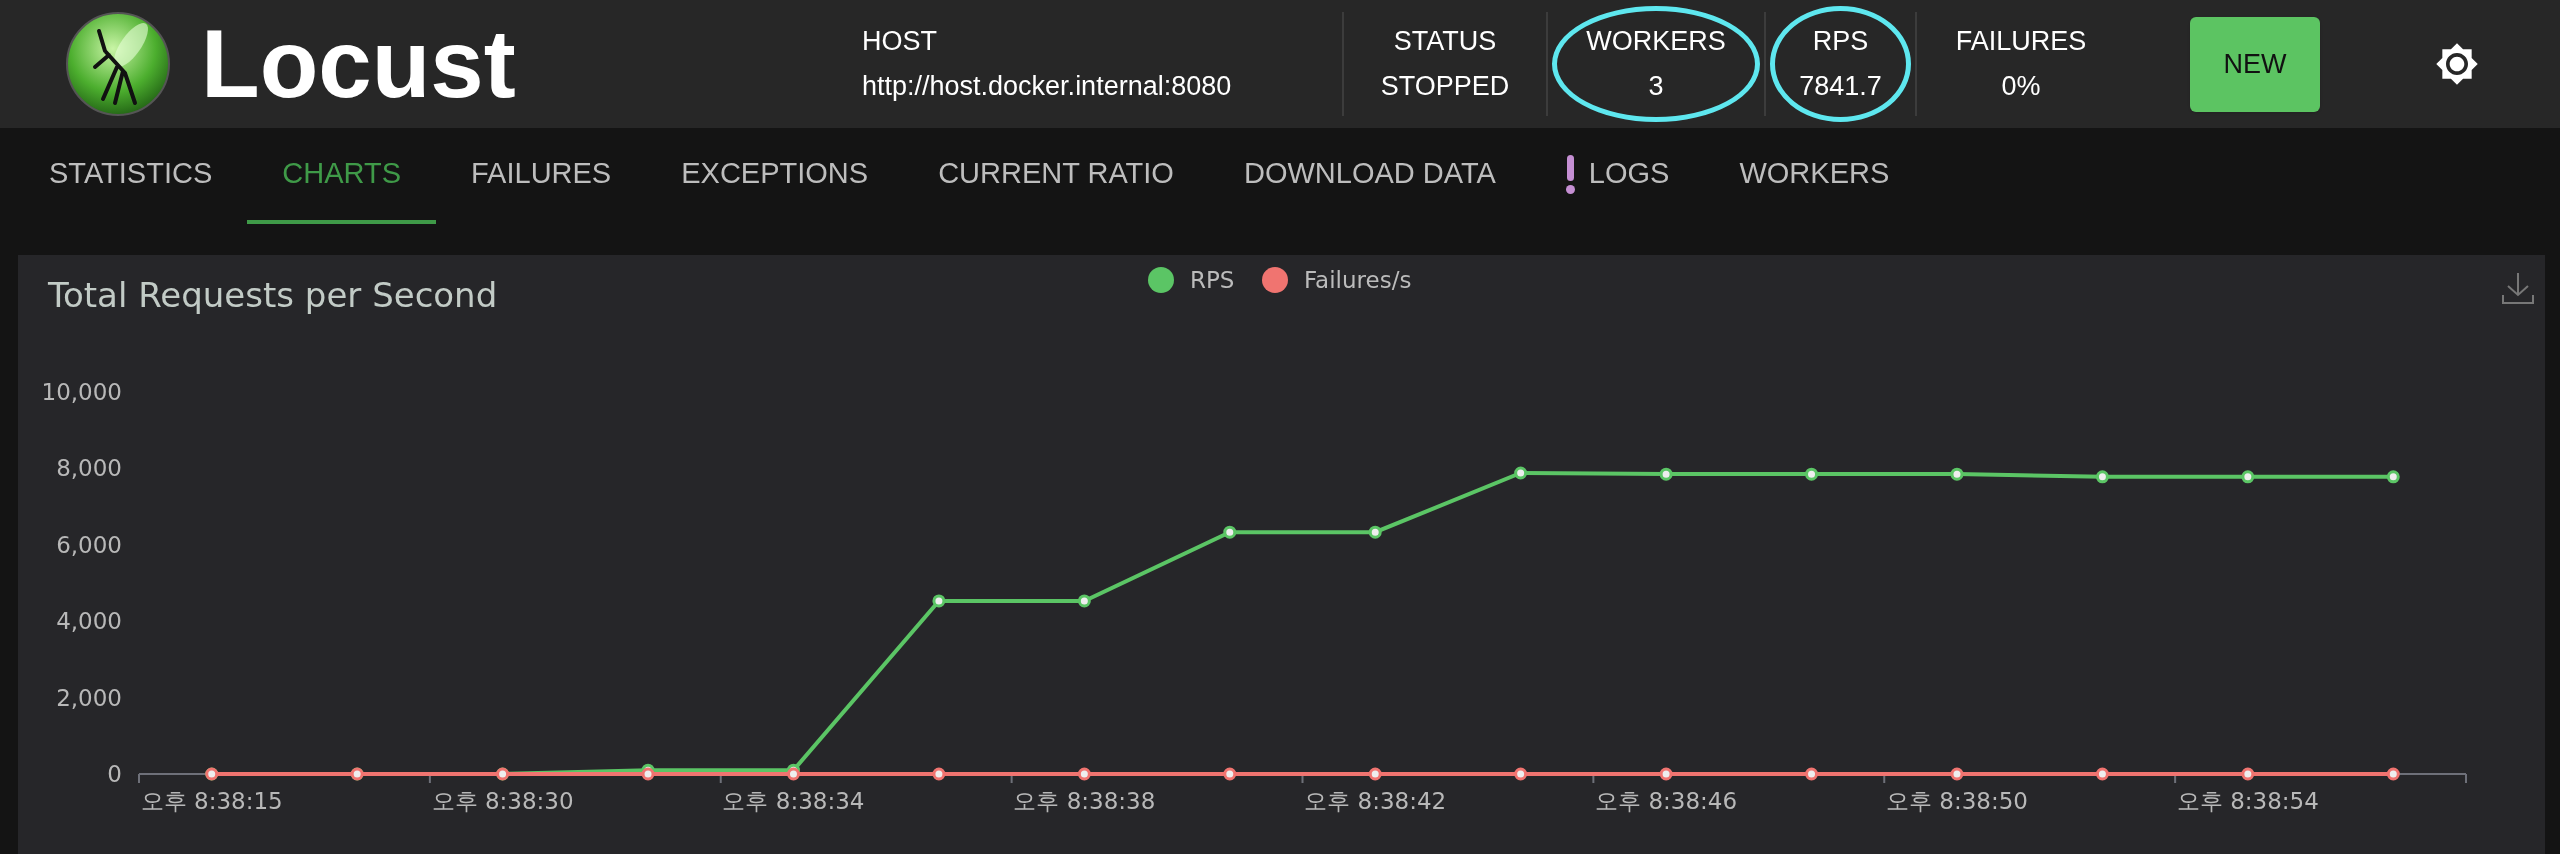 The image size is (2560, 854). I want to click on y-axis-label: 8,000, so click(89, 468).